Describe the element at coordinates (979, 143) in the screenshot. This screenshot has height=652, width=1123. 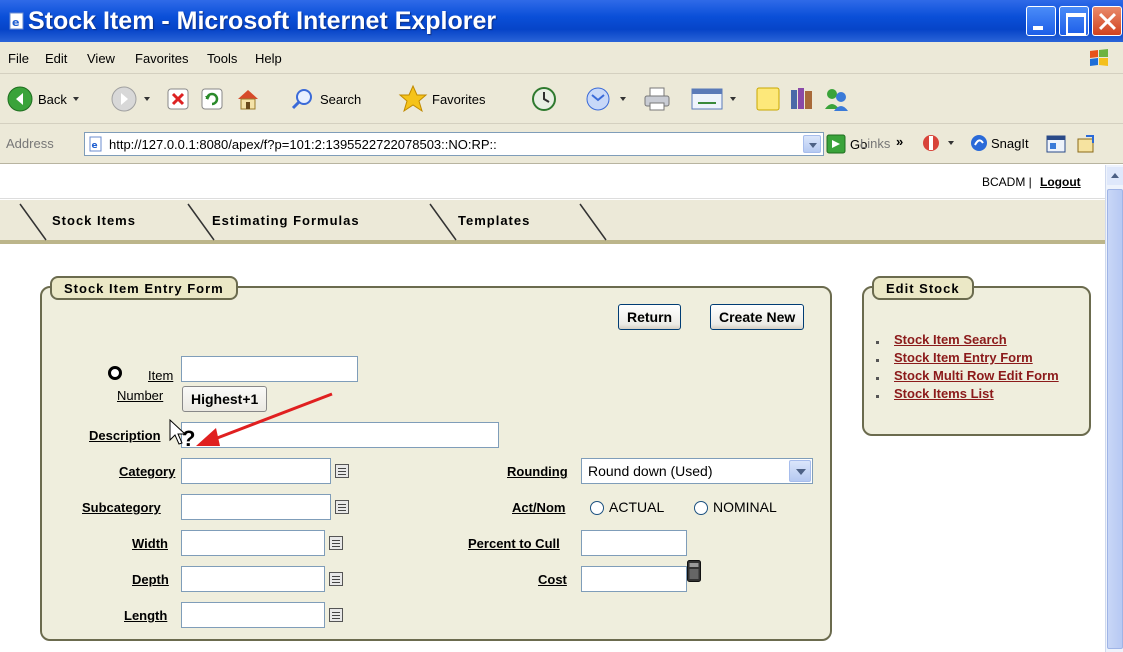
I see `snagit-icon` at that location.